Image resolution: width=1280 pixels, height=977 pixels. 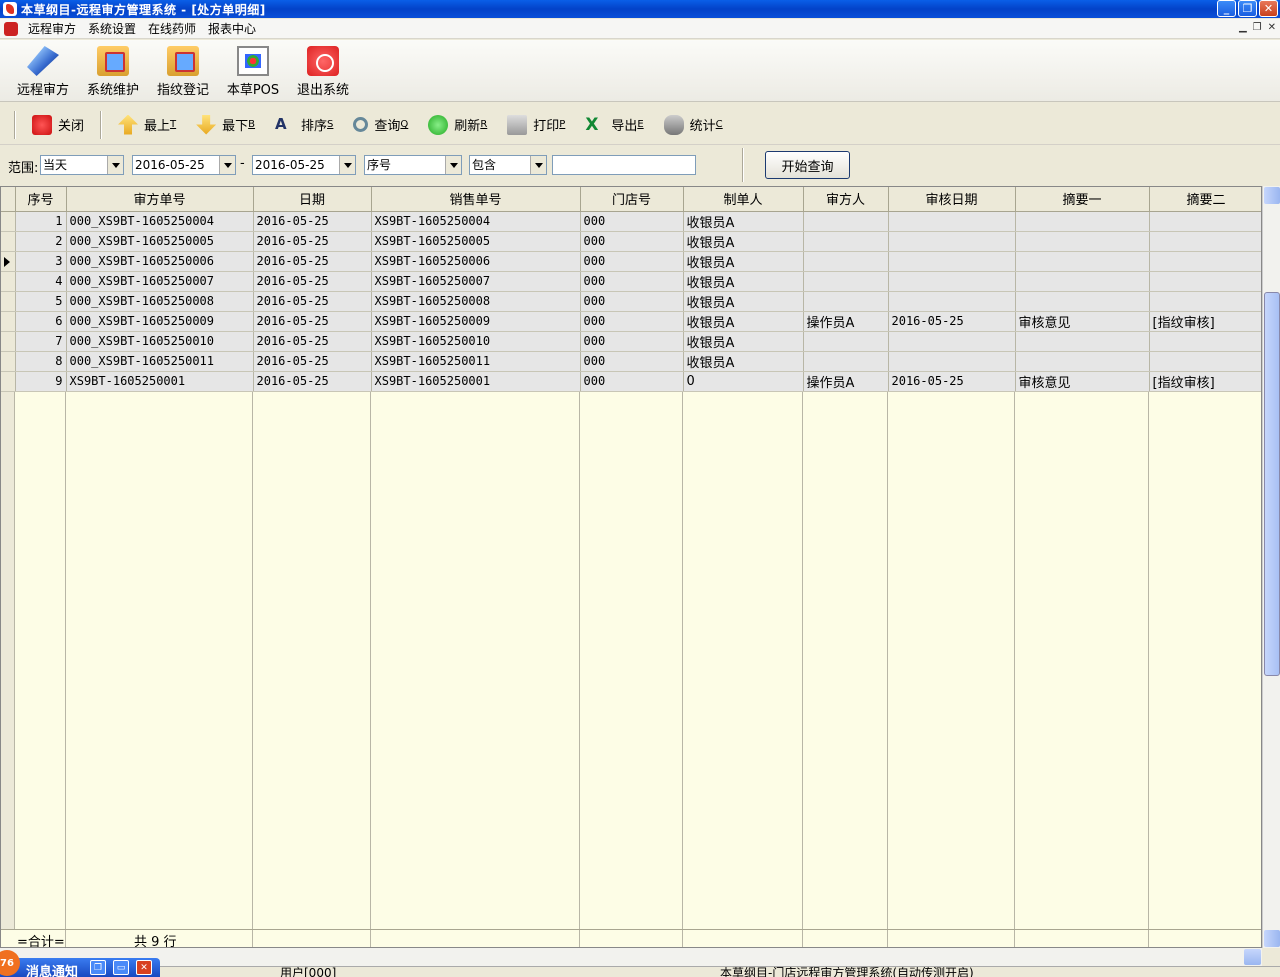 I want to click on cell-summary-2: [指纹审核], so click(x=1205, y=381).